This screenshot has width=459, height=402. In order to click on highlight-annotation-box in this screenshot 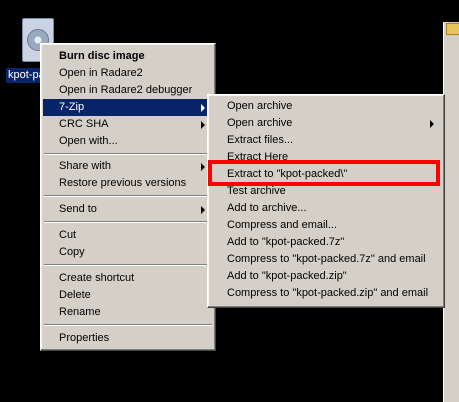, I will do `click(324, 173)`.